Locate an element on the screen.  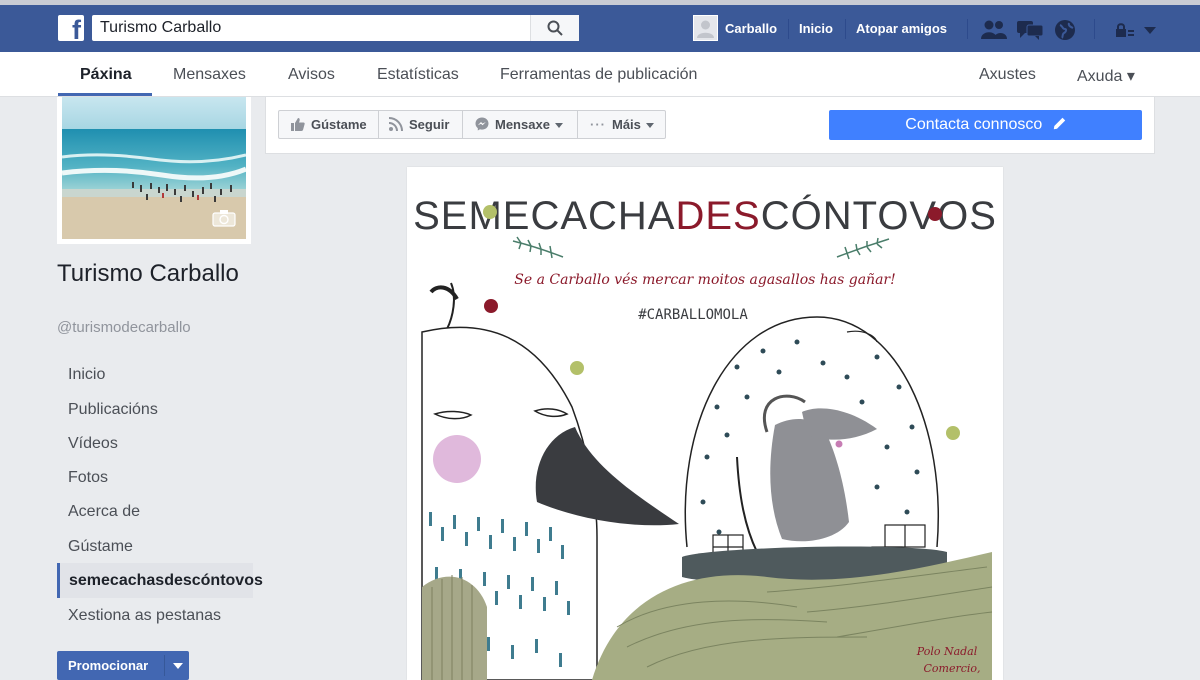
search-input is located at coordinates (312, 28).